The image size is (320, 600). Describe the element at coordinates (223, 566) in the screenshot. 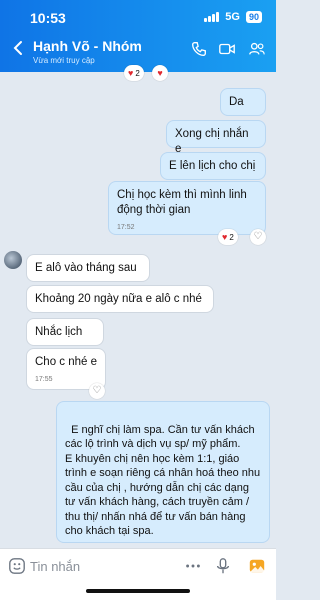

I see `microphone-icon` at that location.